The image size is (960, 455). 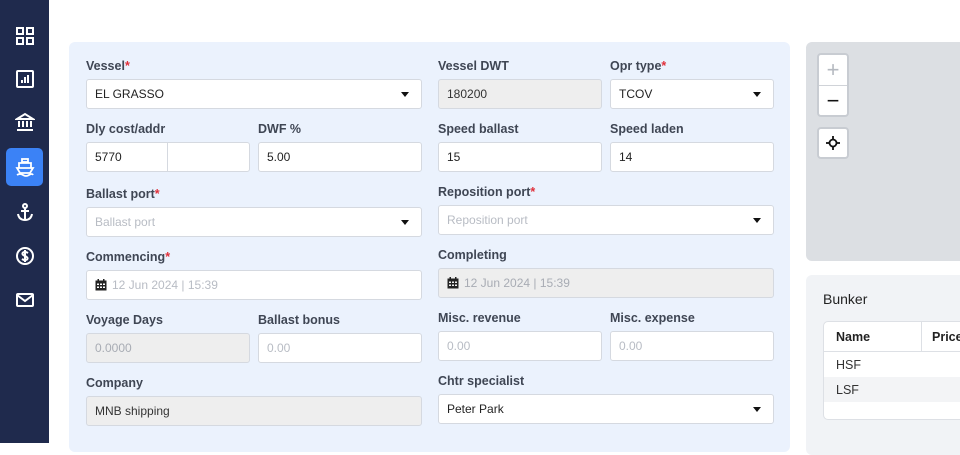 I want to click on crosshair-icon, so click(x=833, y=143).